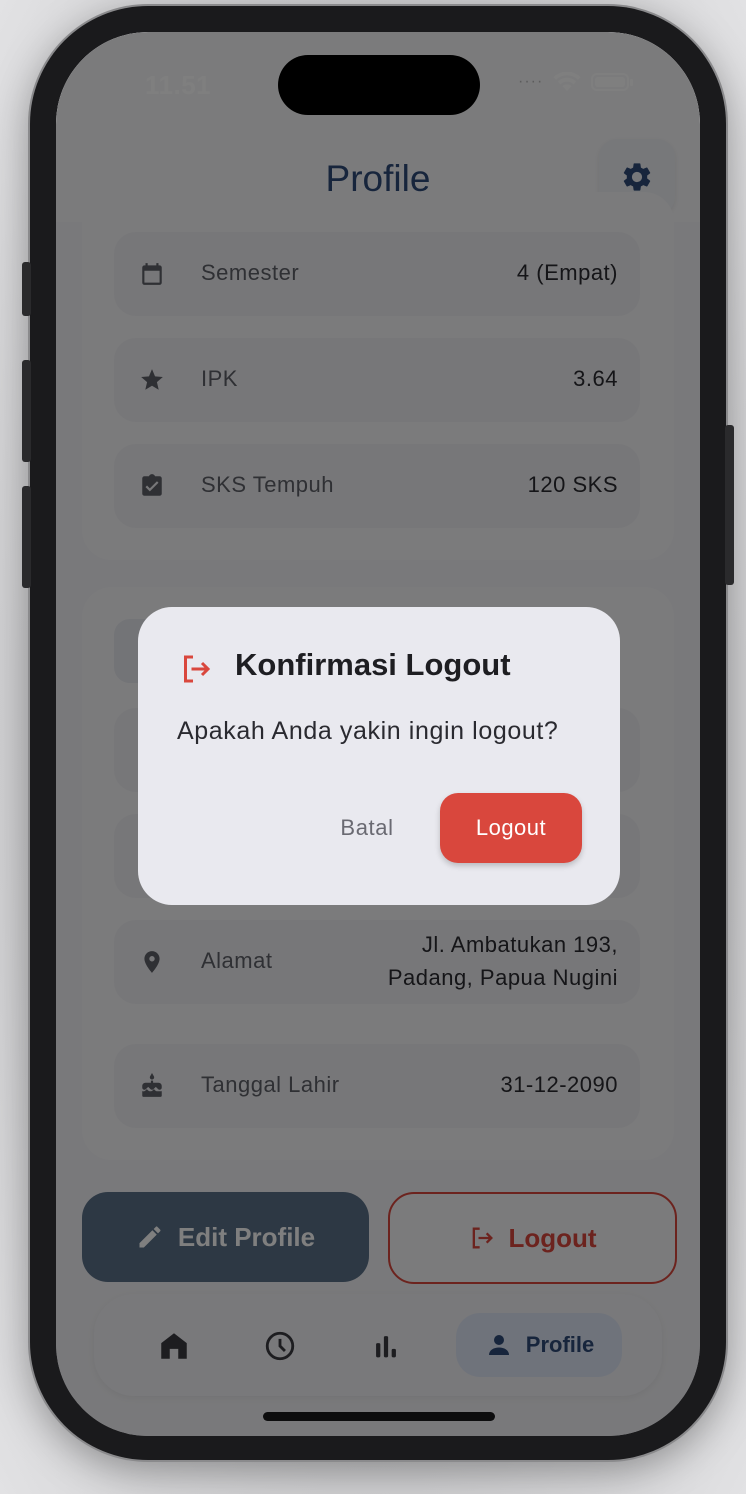  I want to click on power-button, so click(729, 505).